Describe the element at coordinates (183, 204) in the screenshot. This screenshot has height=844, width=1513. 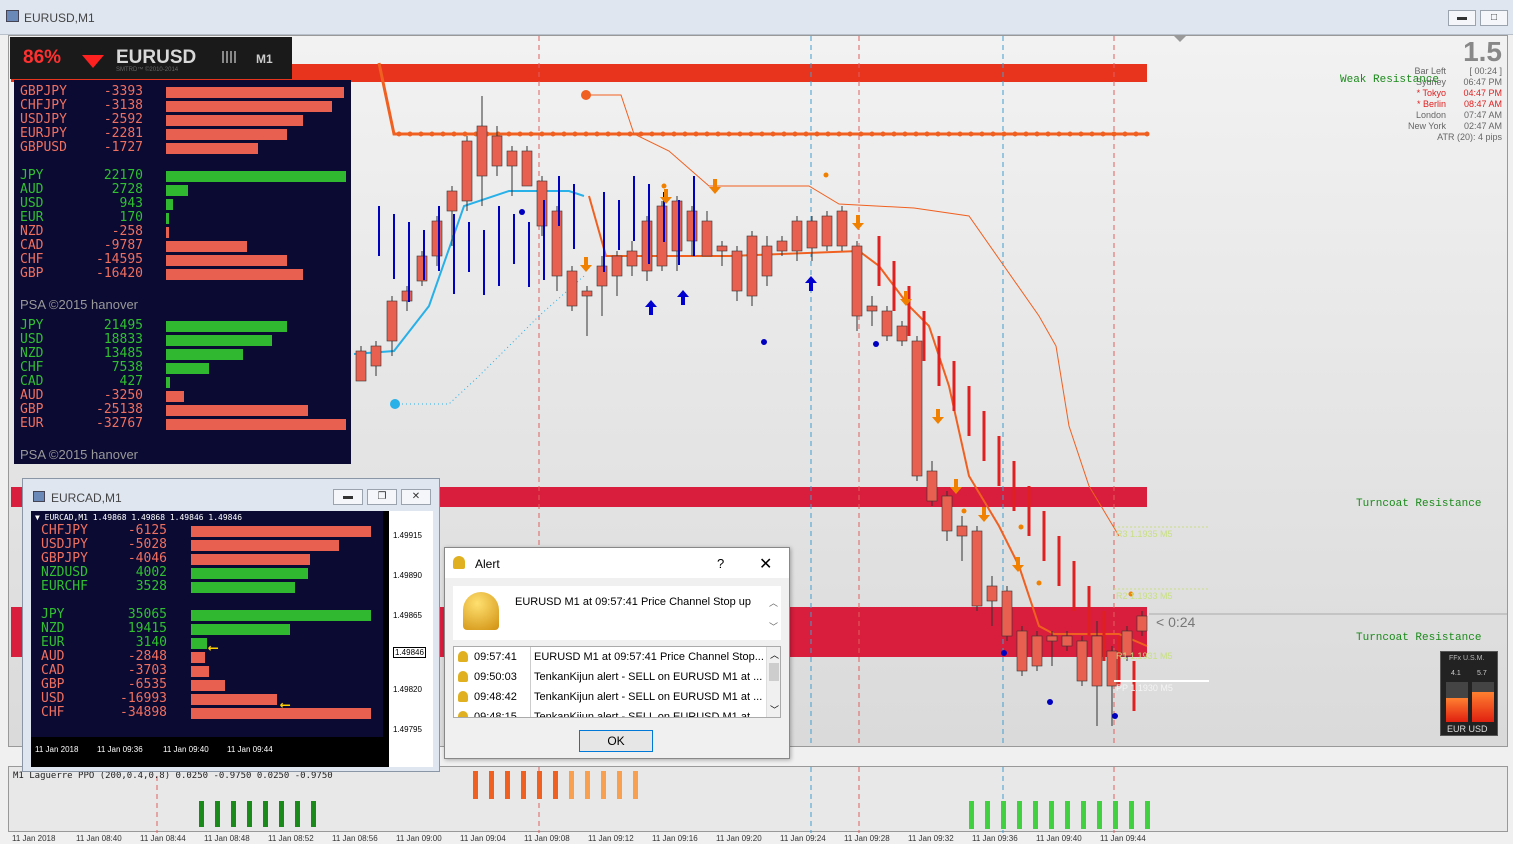
I see `currency-row: USD 943` at that location.